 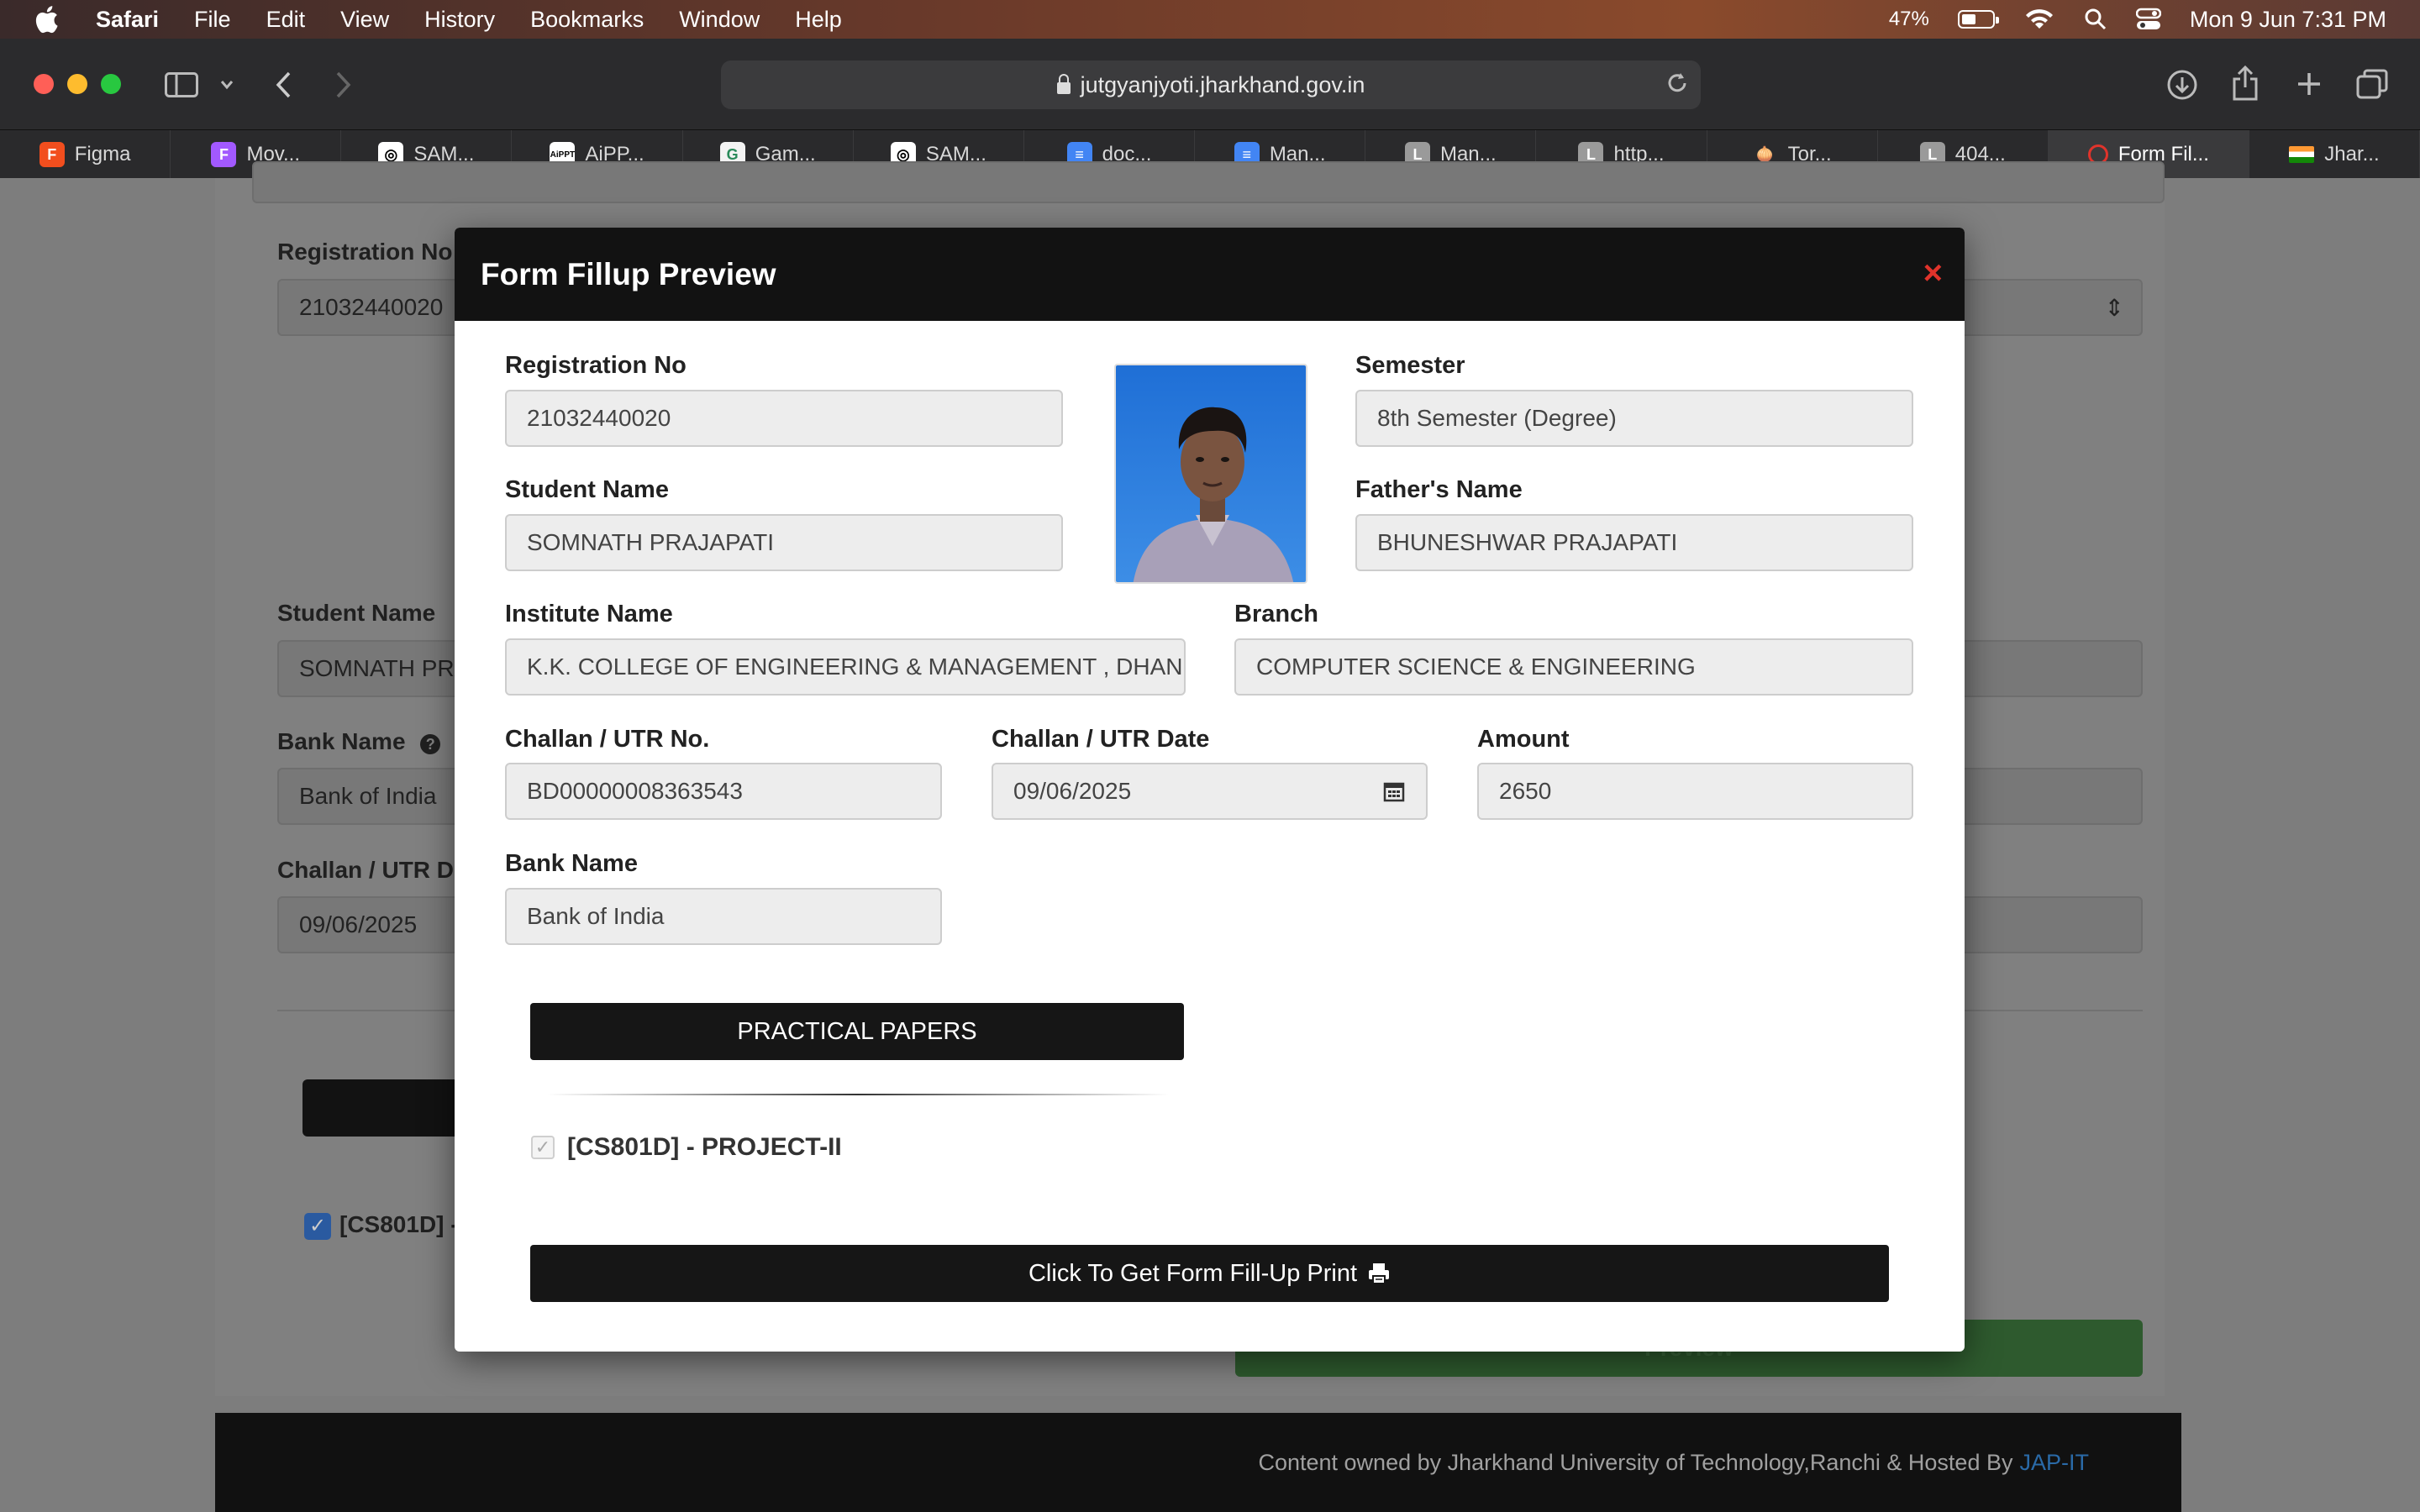 I want to click on paper-checkbox: ✓, so click(x=543, y=1147).